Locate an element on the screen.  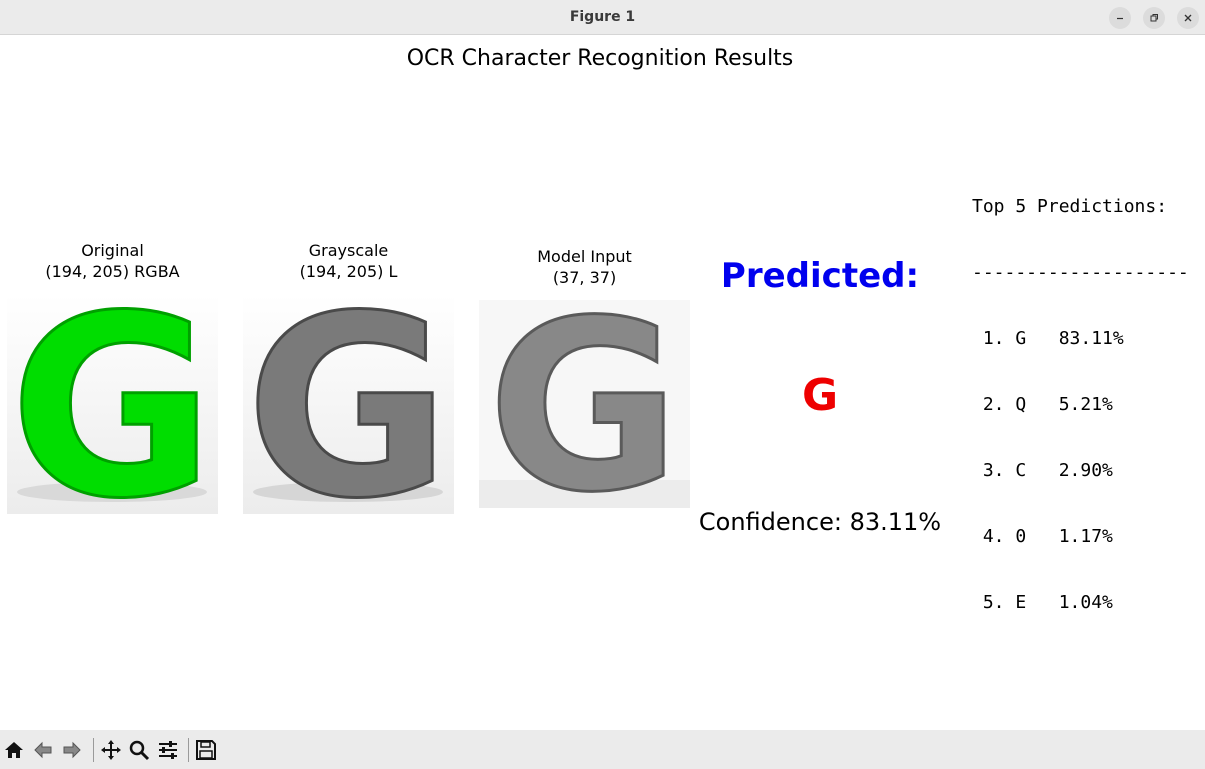
top5-row: 2. Q 5.21% is located at coordinates (1042, 404).